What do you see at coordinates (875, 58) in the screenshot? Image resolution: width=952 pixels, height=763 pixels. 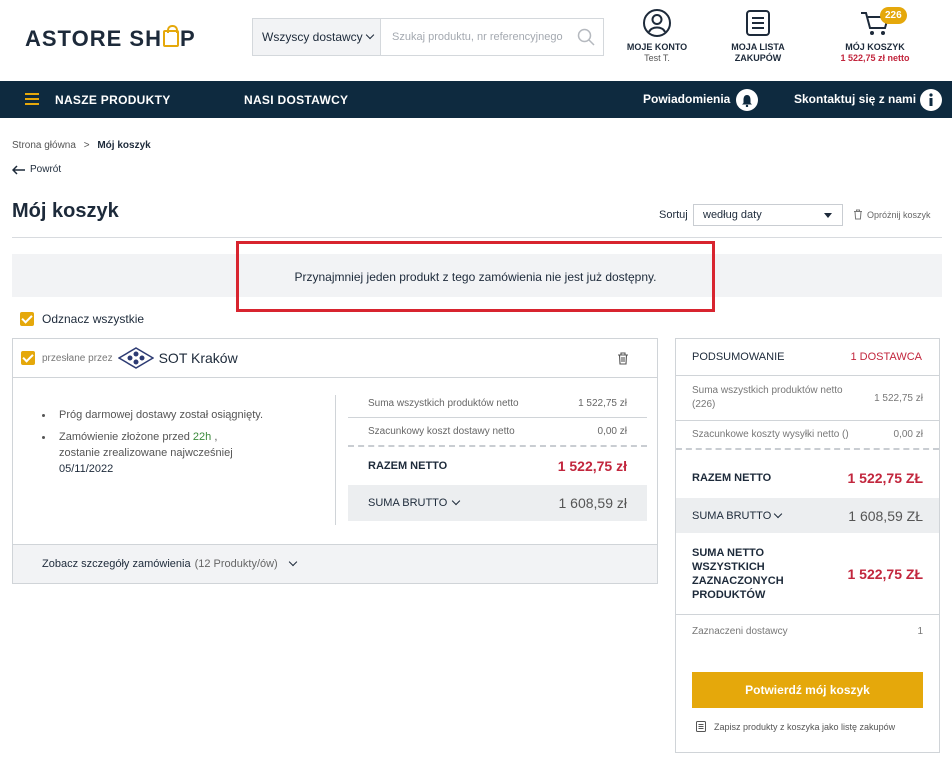 I see `cart-total: 1 522,75 zł netto` at bounding box center [875, 58].